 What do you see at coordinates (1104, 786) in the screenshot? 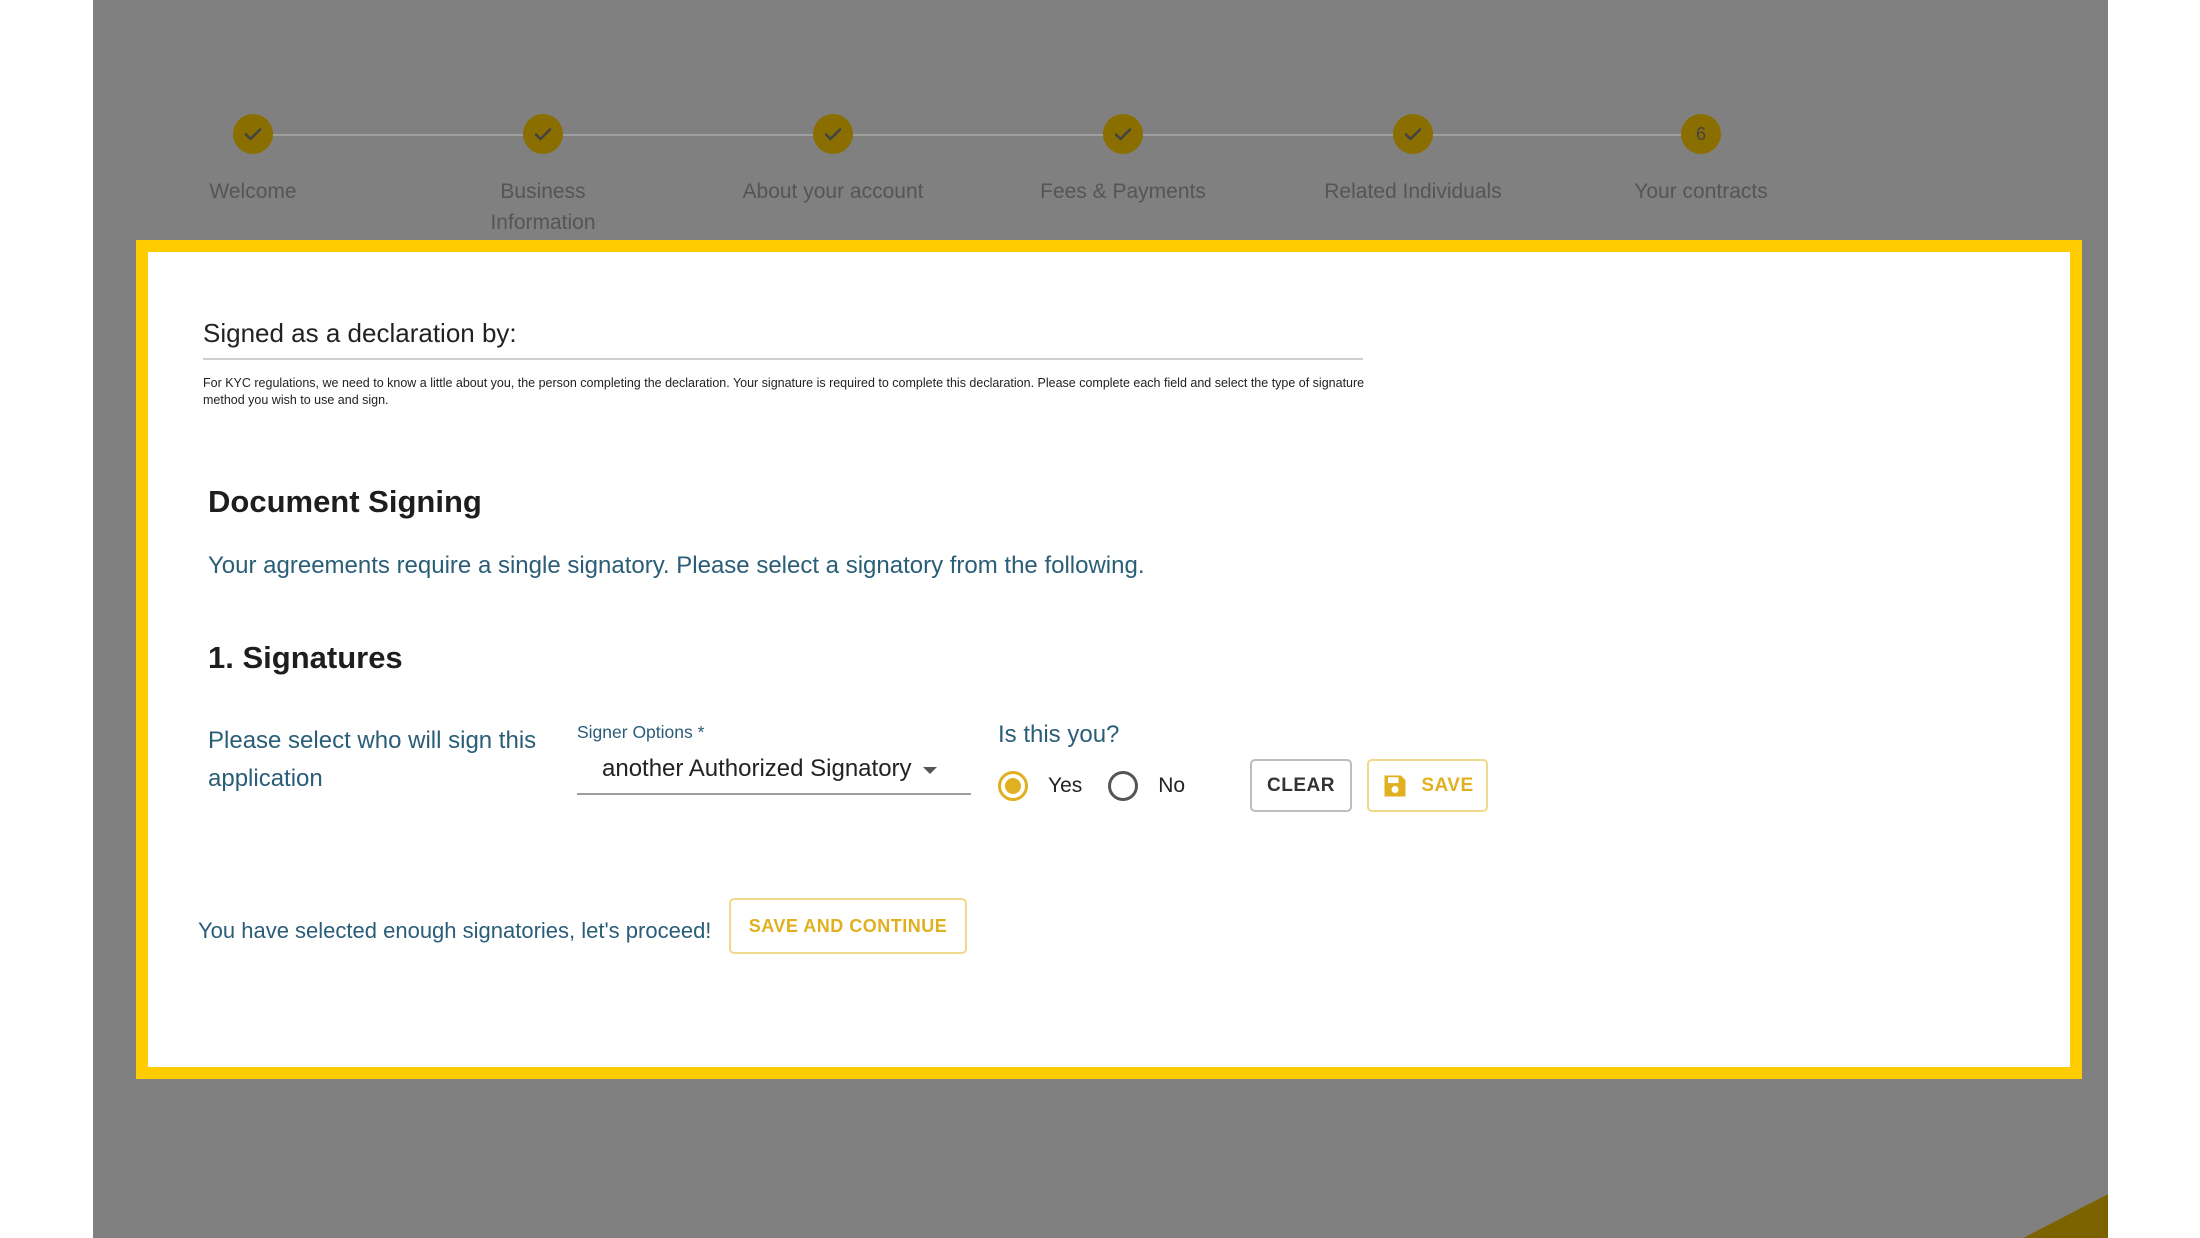
I see `is-this-you-radio-group: Yes No` at bounding box center [1104, 786].